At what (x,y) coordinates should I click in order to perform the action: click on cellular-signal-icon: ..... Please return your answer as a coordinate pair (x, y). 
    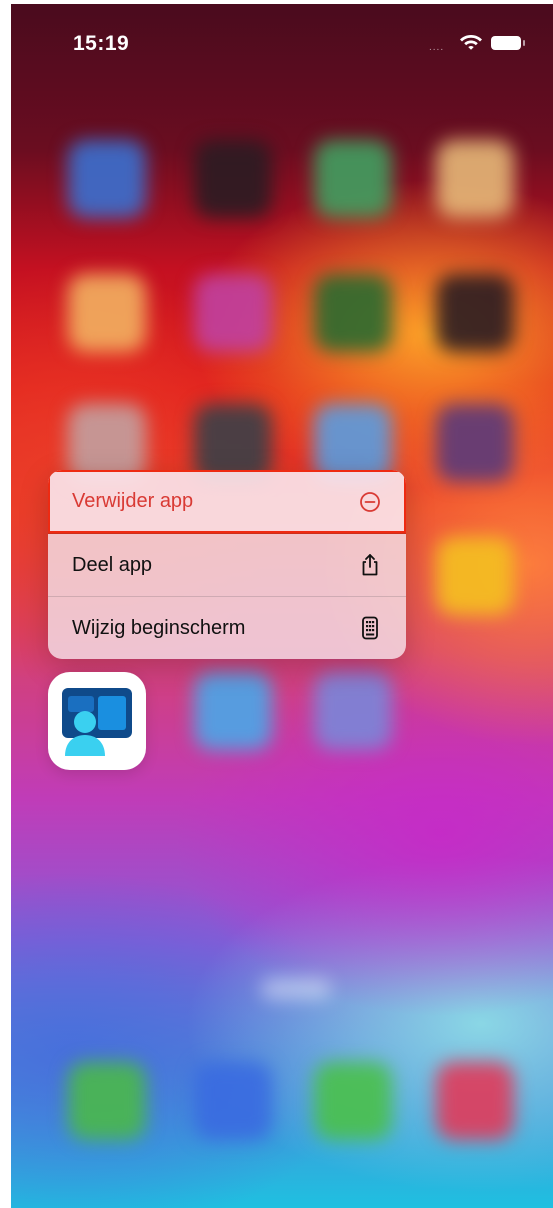
    Looking at the image, I should click on (437, 47).